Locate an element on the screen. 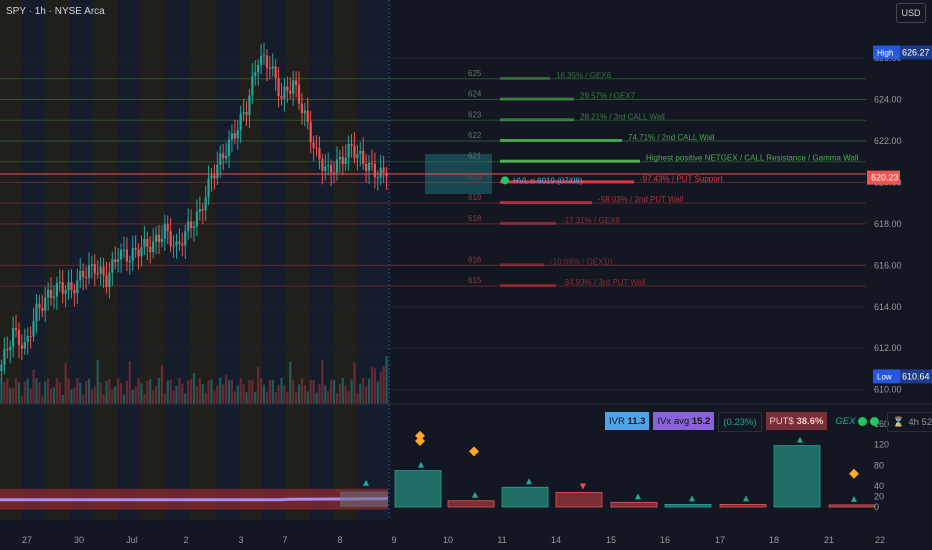 The image size is (932, 550). time-tick-label: 11 is located at coordinates (501, 540).